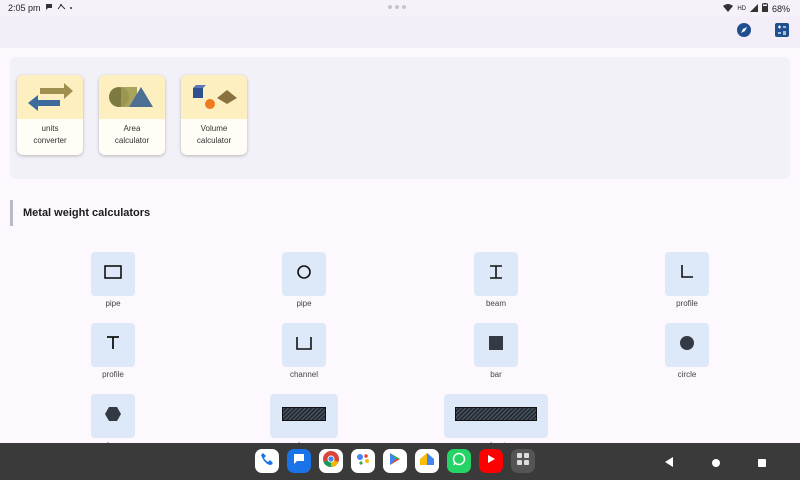  I want to click on google-home-app, so click(427, 461).